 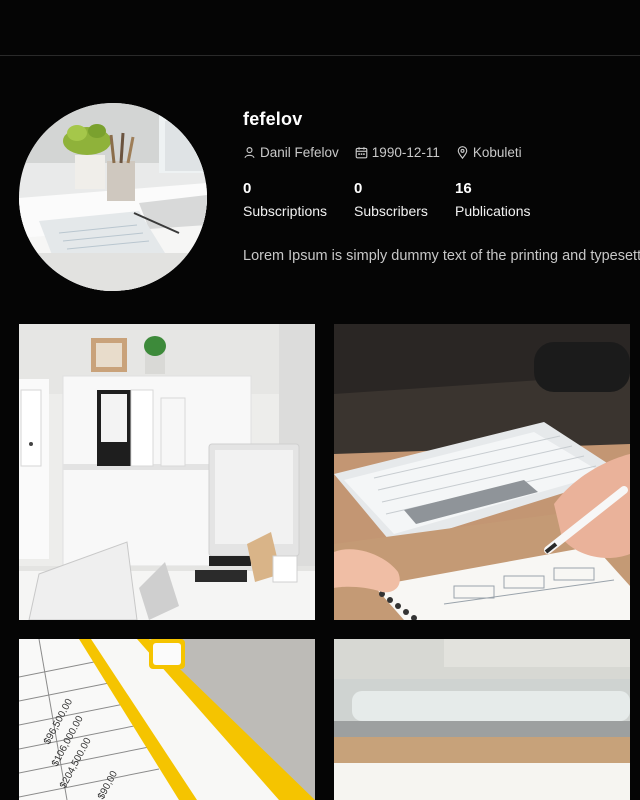 I want to click on publication-photo, so click(x=482, y=719).